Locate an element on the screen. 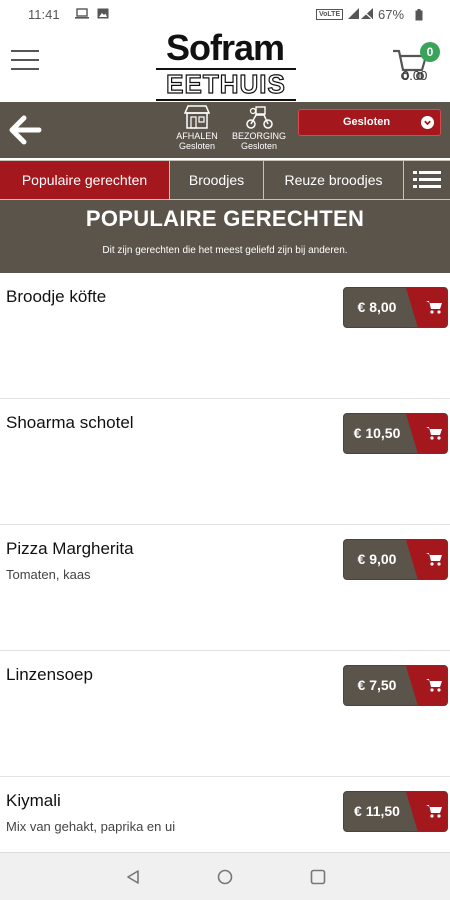 This screenshot has width=450, height=900. system-nav-bar is located at coordinates (225, 876).